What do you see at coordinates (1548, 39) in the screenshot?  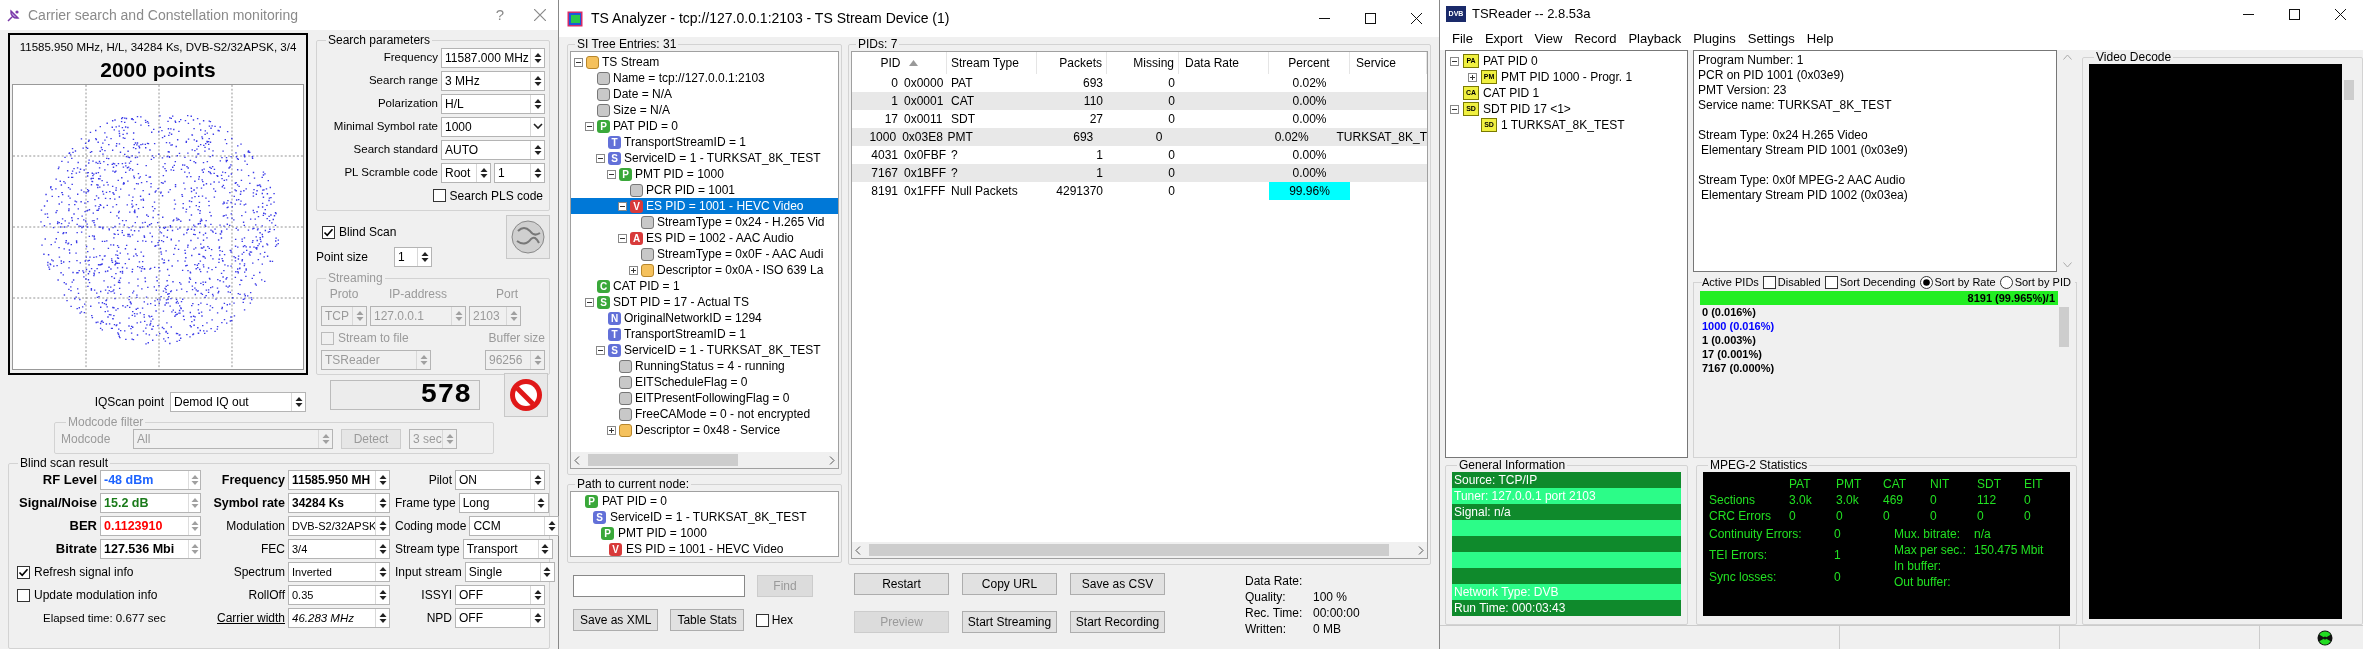 I see `menu-item: View` at bounding box center [1548, 39].